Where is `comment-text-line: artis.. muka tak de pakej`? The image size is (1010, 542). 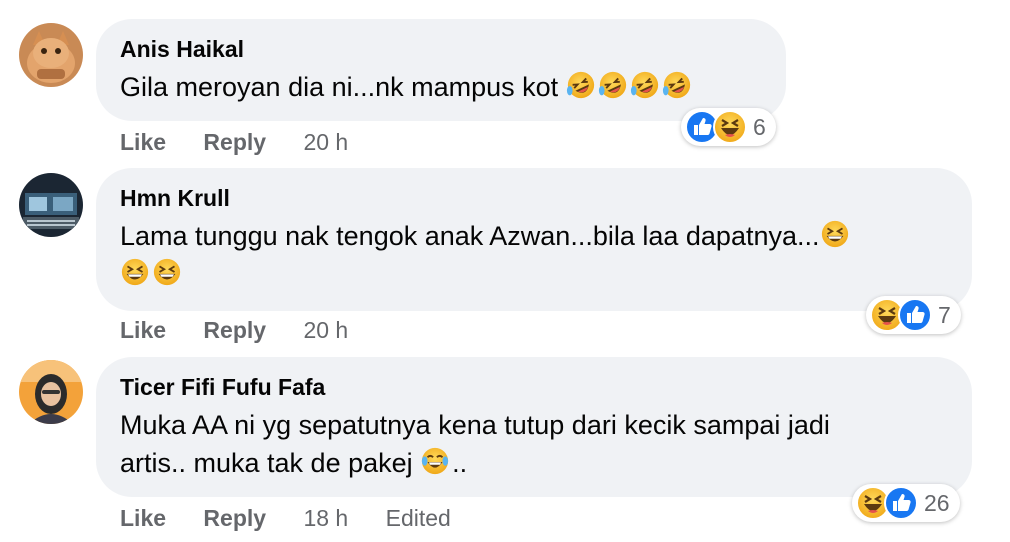 comment-text-line: artis.. muka tak de pakej is located at coordinates (266, 463).